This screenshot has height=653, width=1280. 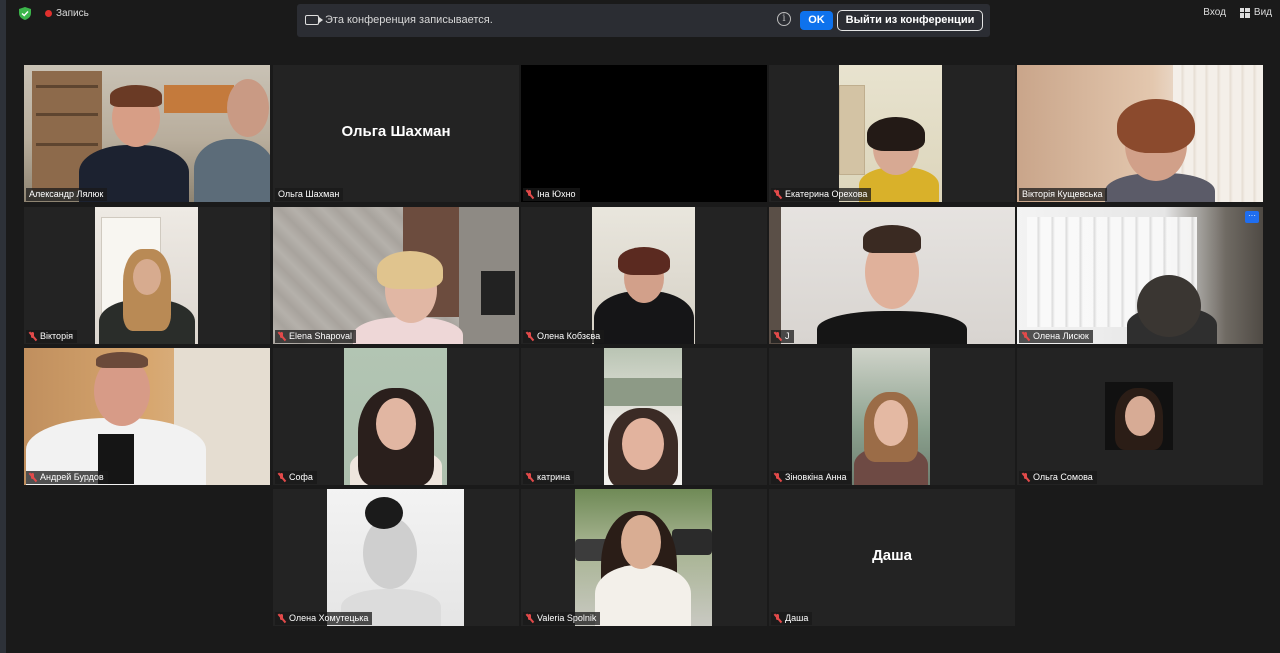 What do you see at coordinates (787, 336) in the screenshot?
I see `participant-name: J` at bounding box center [787, 336].